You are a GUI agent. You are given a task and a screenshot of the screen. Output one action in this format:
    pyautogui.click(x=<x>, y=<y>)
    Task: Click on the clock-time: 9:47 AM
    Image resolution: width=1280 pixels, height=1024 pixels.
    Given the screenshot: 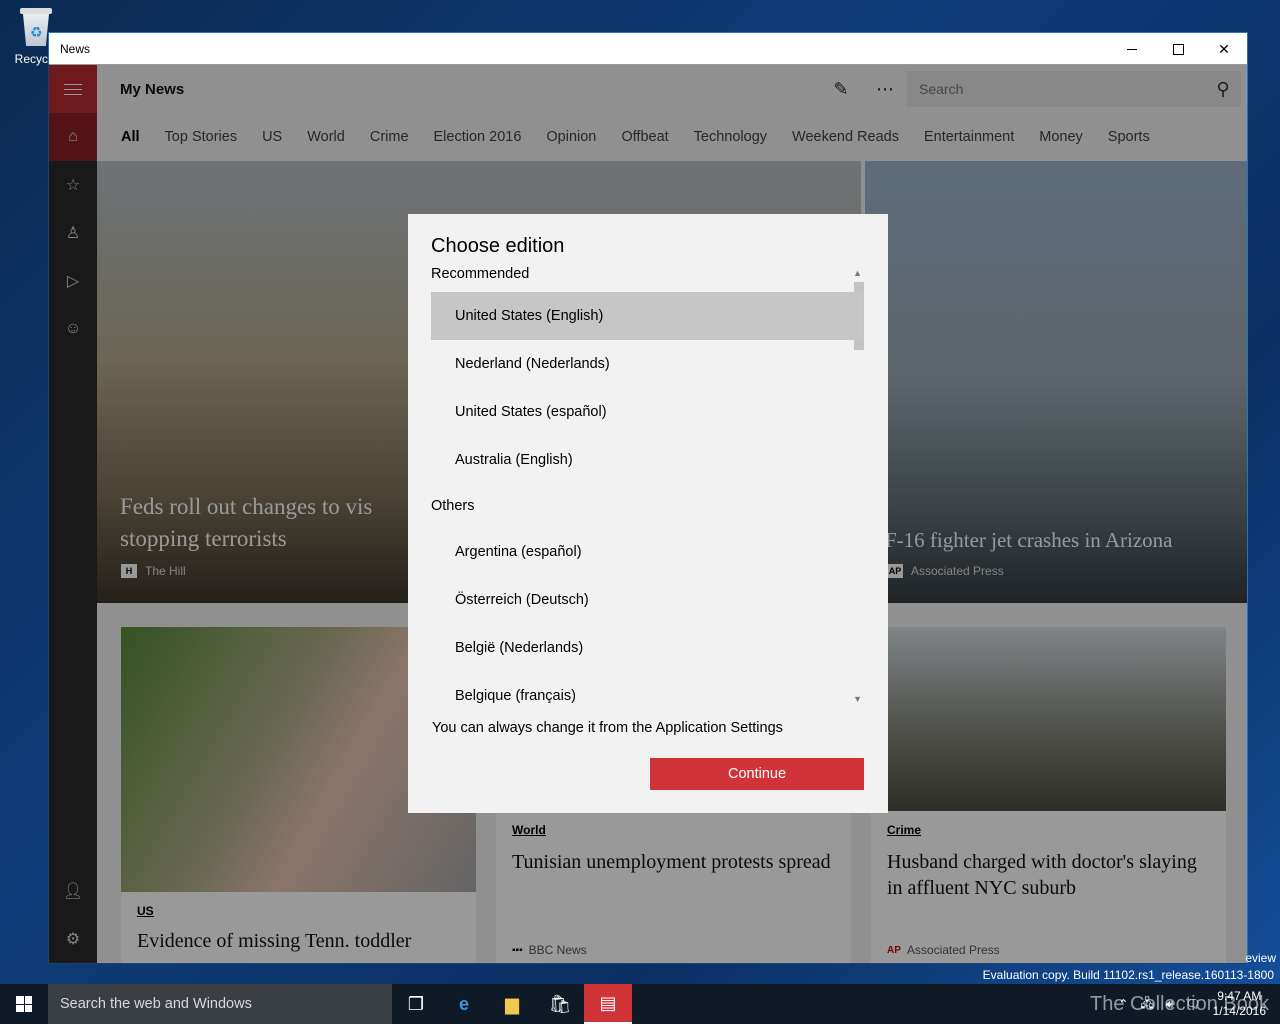 What is the action you would take?
    pyautogui.click(x=1239, y=996)
    